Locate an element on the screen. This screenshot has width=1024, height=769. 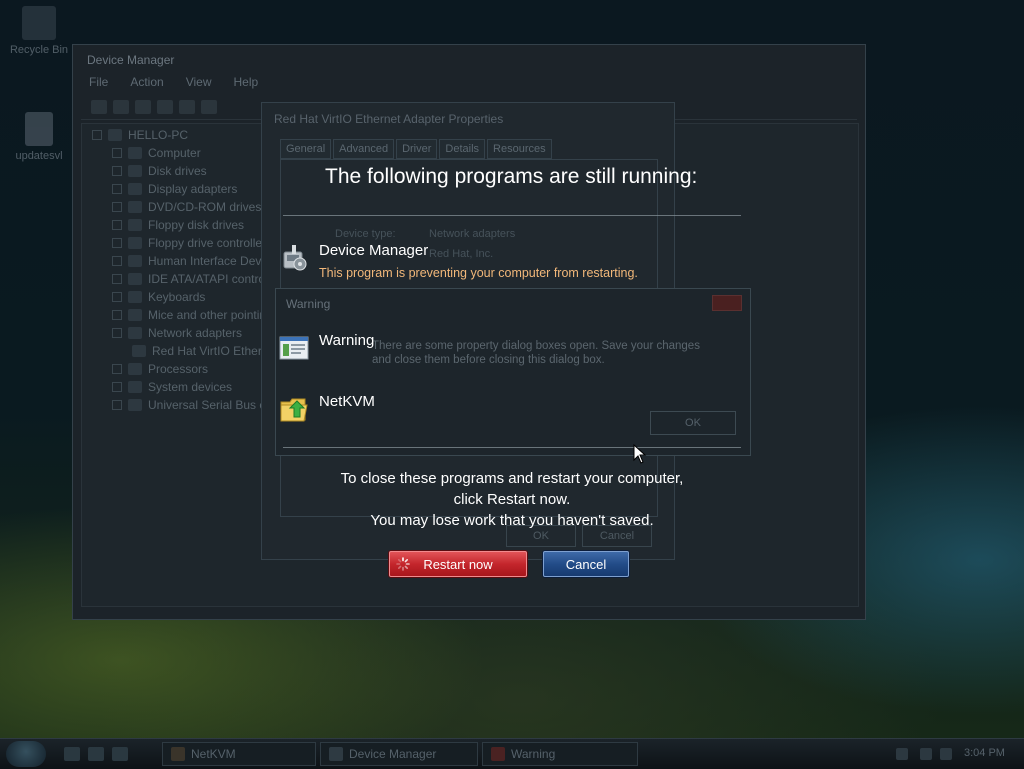
program-name: Device Manager is located at coordinates (374, 250).